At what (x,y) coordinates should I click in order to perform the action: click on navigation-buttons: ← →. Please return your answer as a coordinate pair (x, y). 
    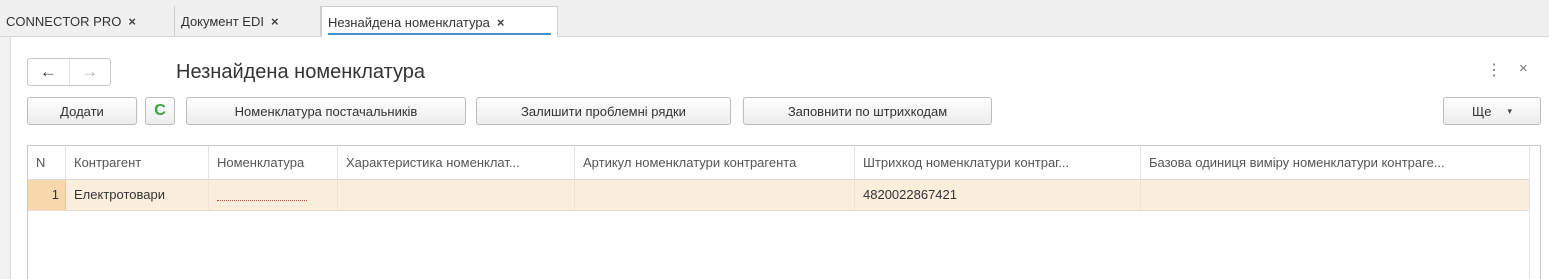
    Looking at the image, I should click on (69, 72).